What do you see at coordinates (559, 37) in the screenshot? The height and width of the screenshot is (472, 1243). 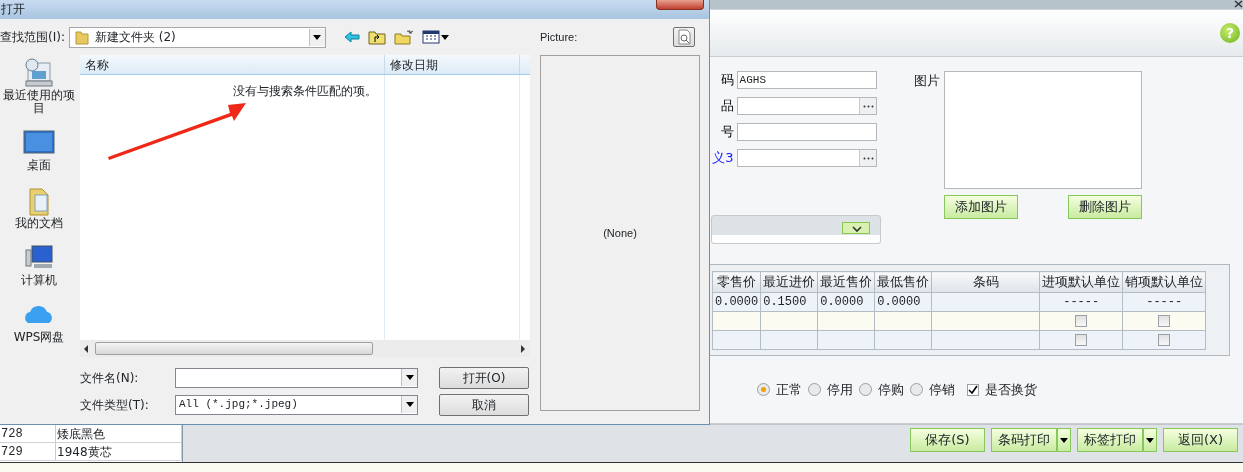 I see `preview-label: Picture:` at bounding box center [559, 37].